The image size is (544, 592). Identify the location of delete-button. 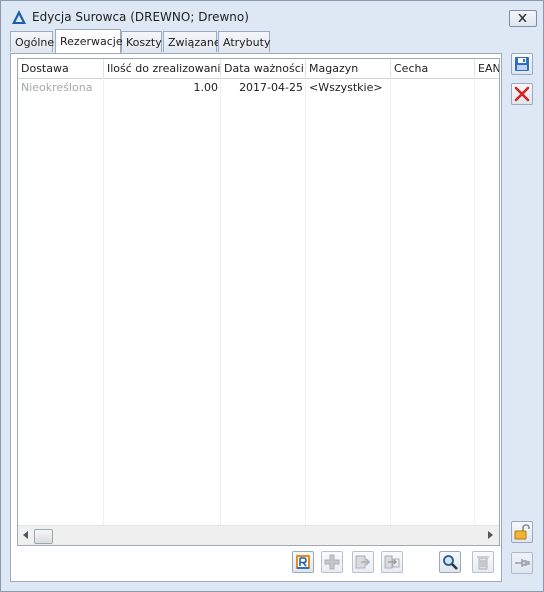
(483, 562).